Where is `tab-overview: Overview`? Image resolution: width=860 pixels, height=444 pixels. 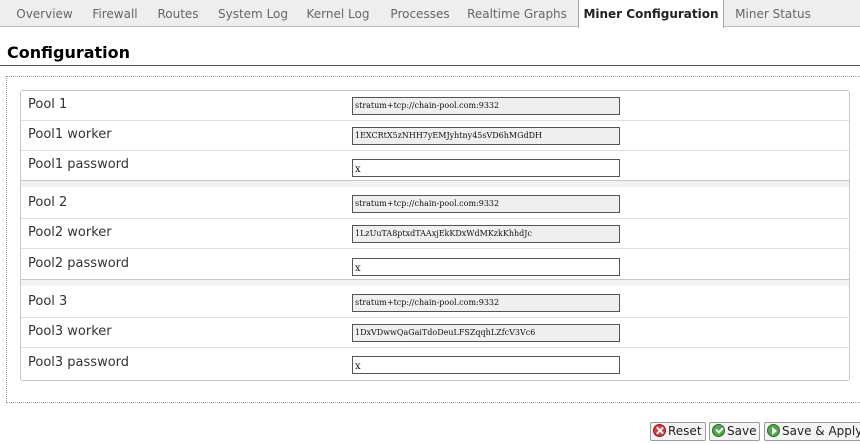 tab-overview: Overview is located at coordinates (44, 13).